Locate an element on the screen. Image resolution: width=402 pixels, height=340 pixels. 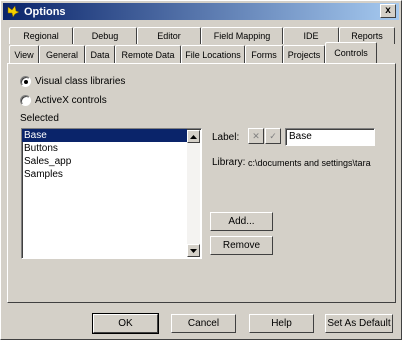
list-item: Samples is located at coordinates (104, 174).